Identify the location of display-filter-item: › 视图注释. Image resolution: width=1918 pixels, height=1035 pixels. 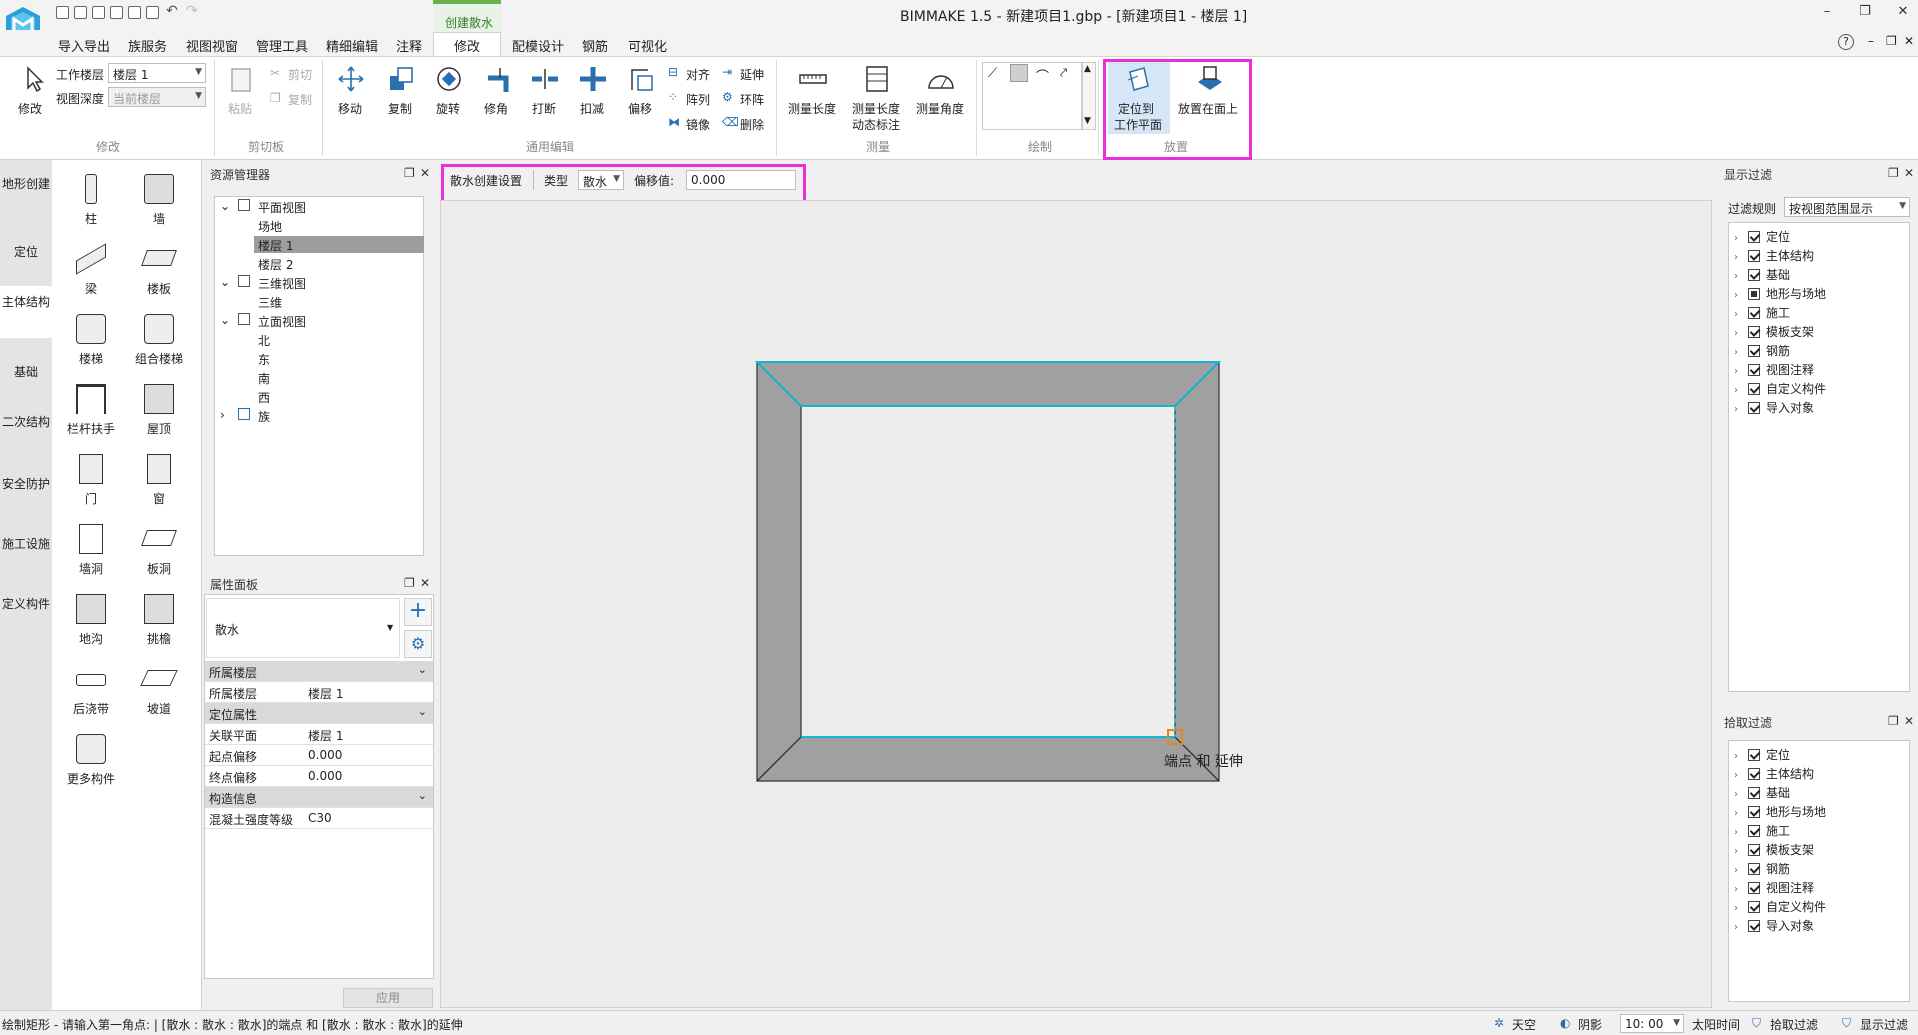
(1774, 369).